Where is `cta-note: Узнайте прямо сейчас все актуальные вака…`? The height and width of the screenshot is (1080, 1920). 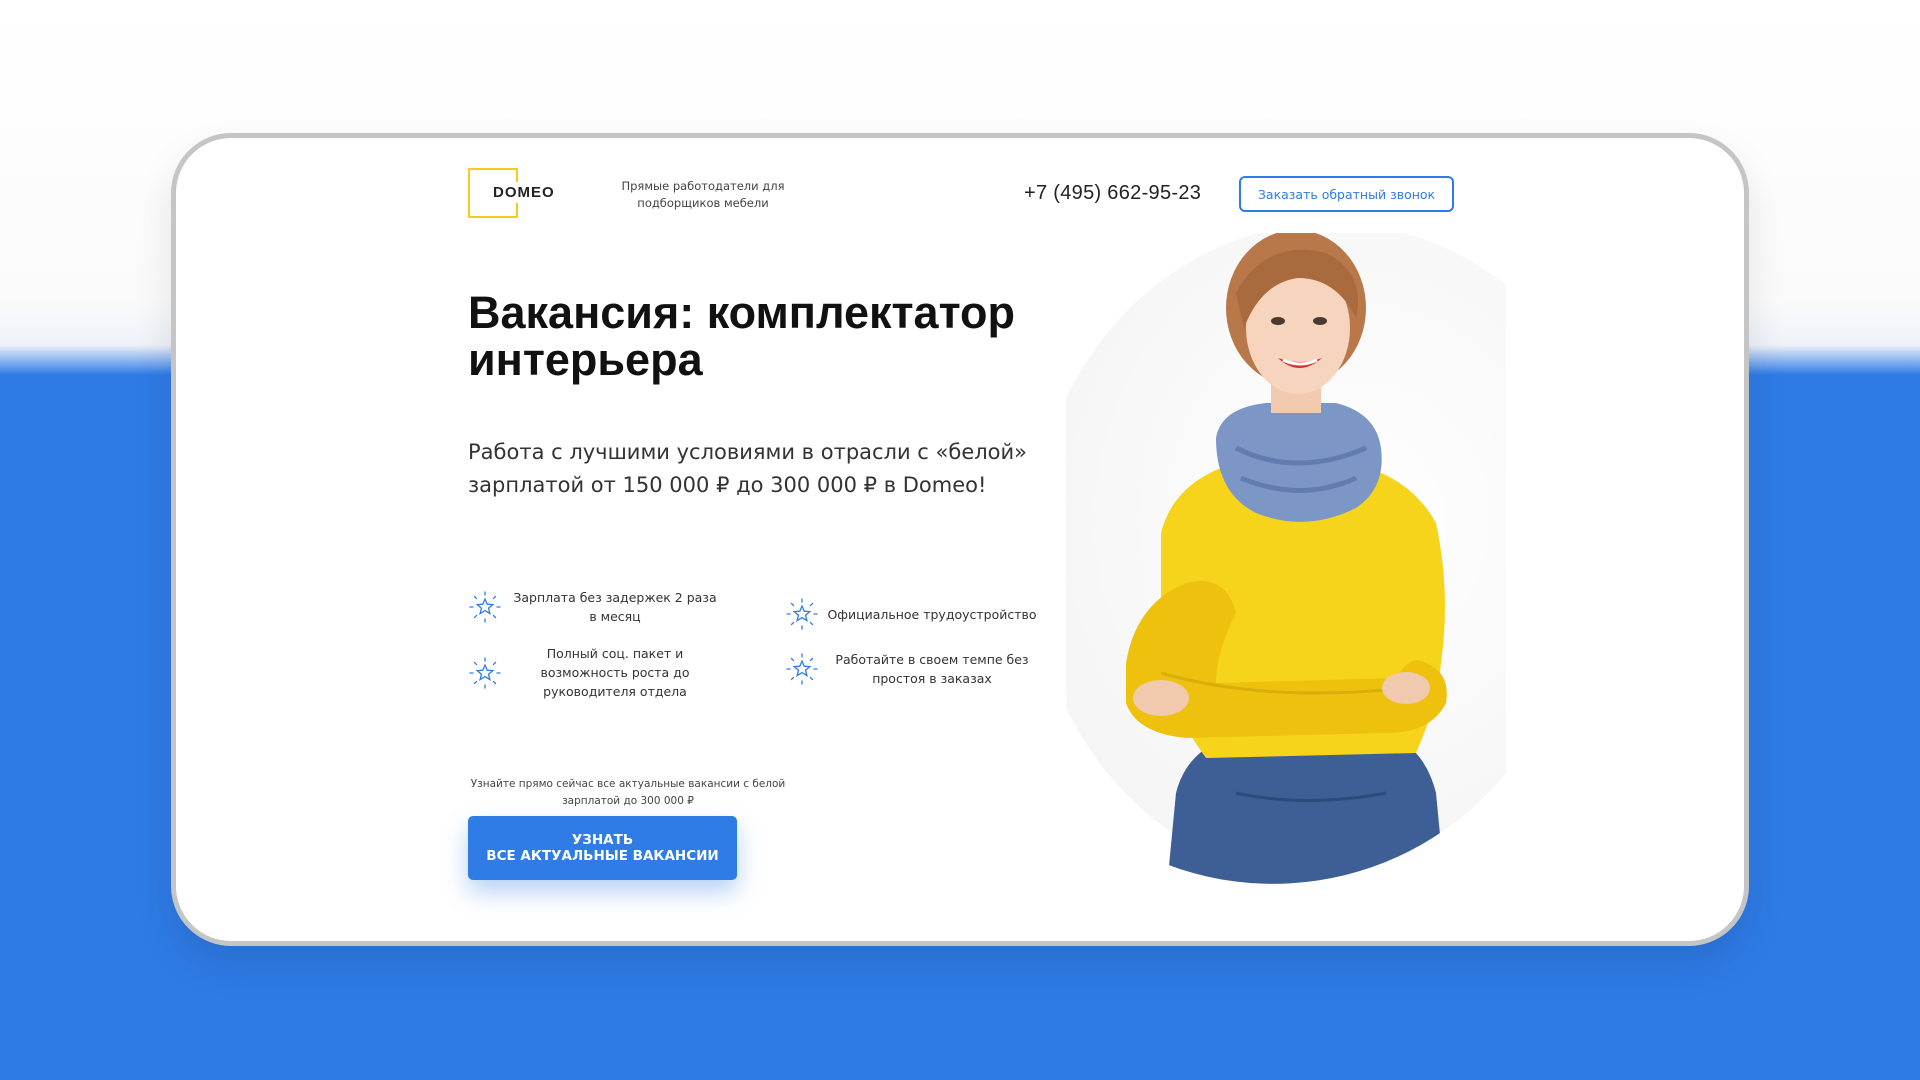 cta-note: Узнайте прямо сейчас все актуальные вака… is located at coordinates (628, 792).